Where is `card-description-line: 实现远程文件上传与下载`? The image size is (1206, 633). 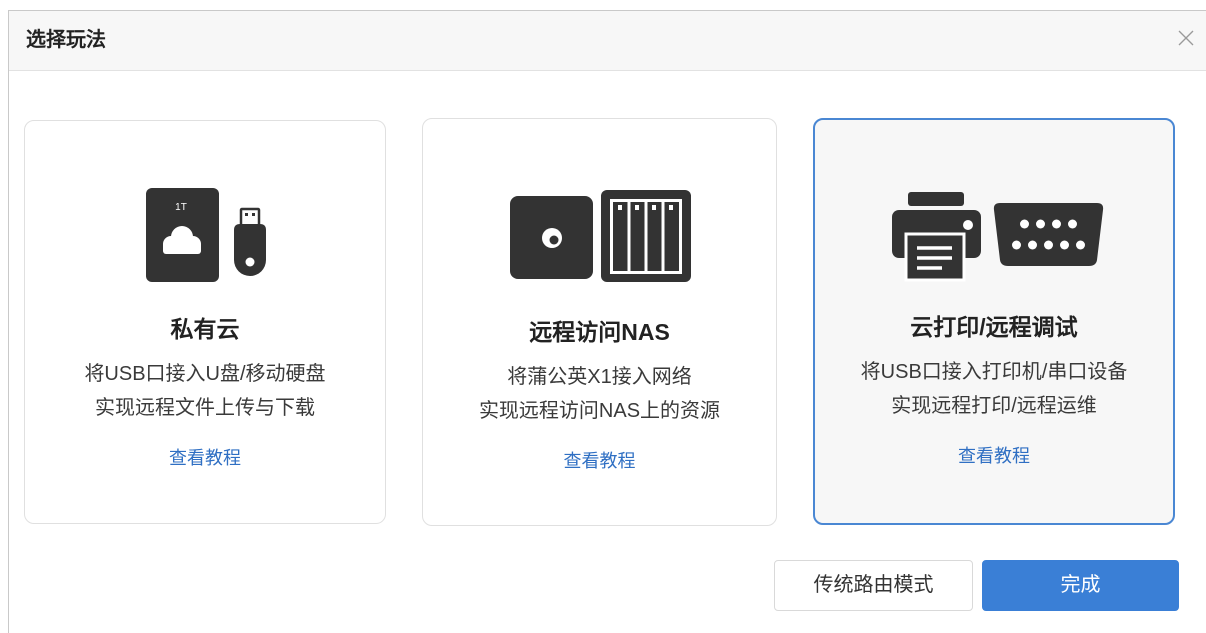
card-description-line: 实现远程文件上传与下载 is located at coordinates (205, 408).